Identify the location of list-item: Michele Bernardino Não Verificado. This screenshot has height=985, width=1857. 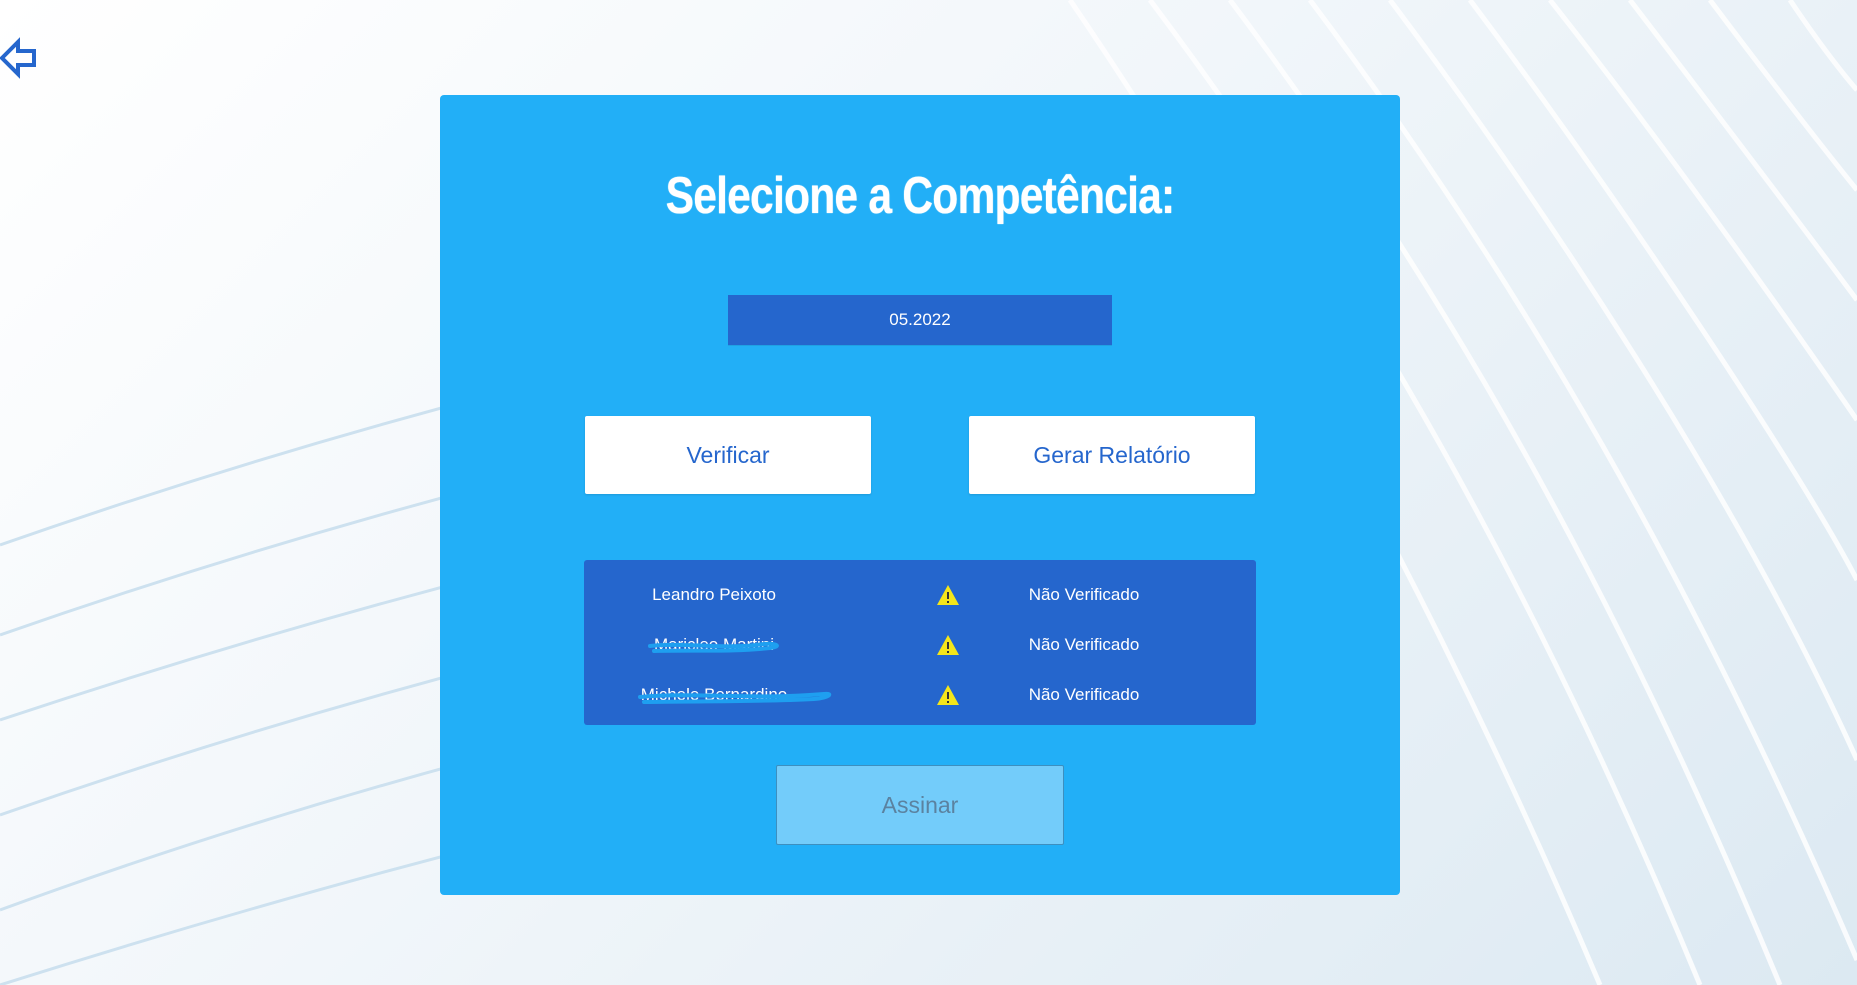
(920, 695).